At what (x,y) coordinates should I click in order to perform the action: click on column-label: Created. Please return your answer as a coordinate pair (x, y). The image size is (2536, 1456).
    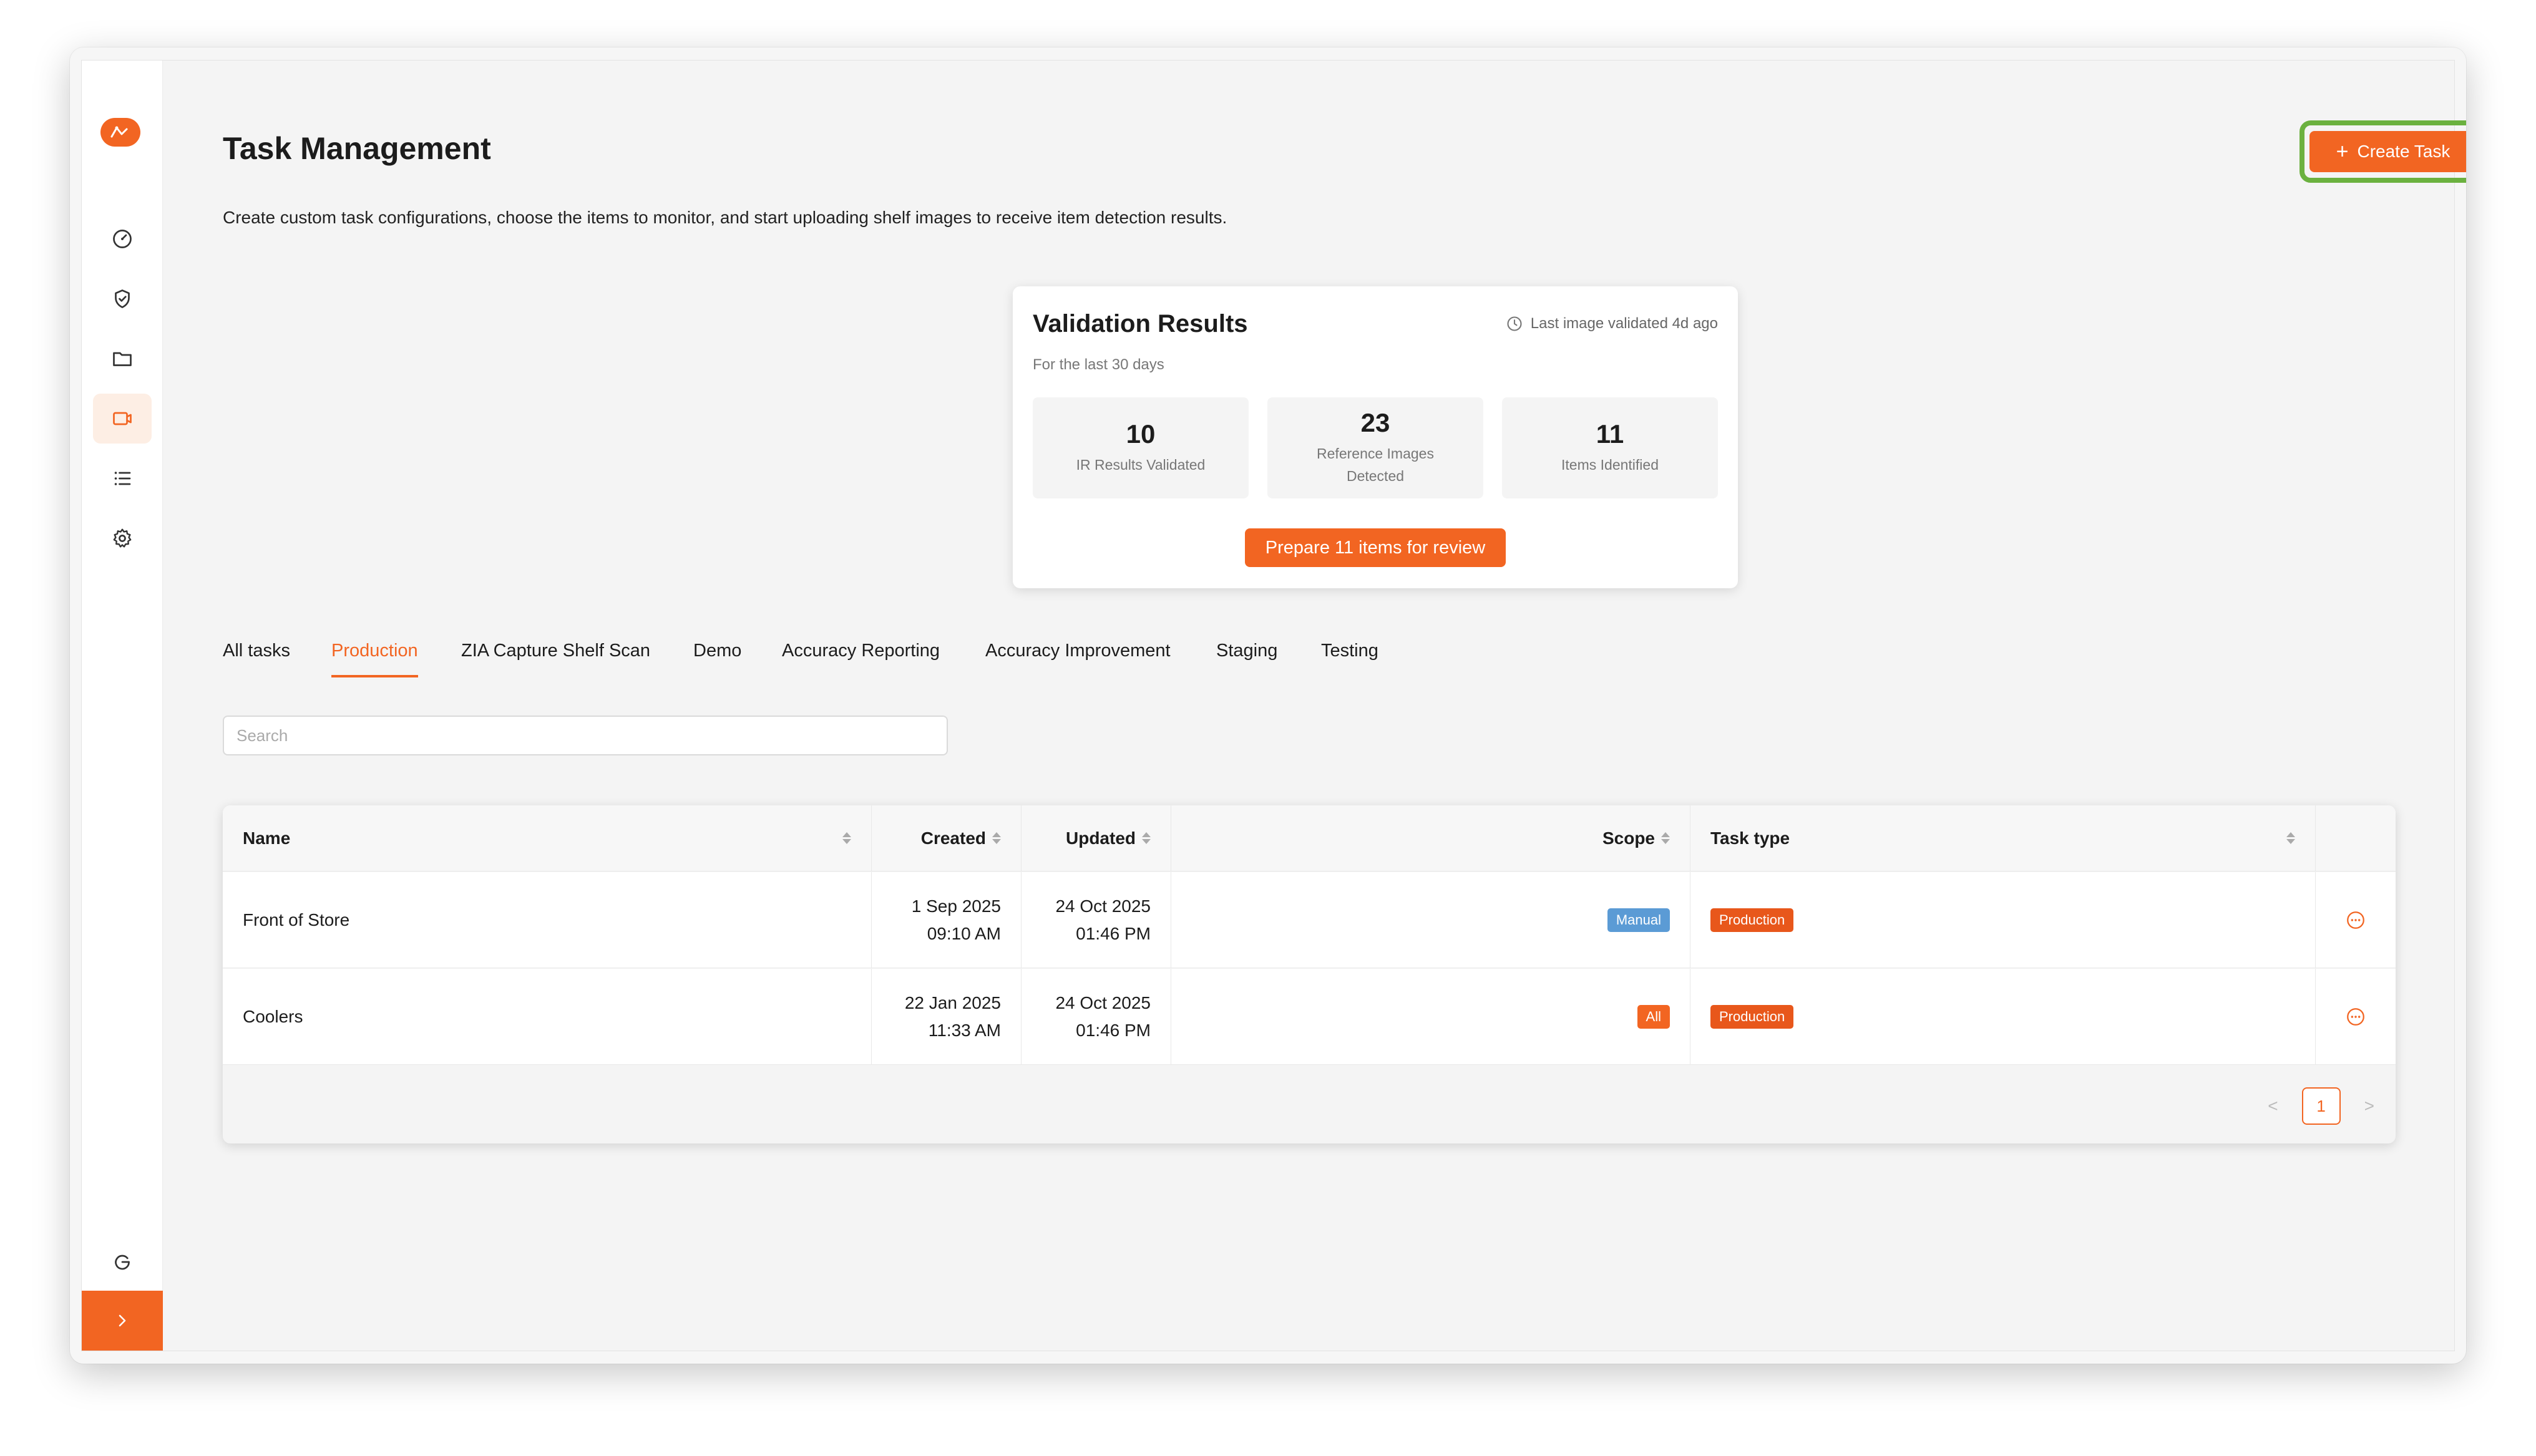
    Looking at the image, I should click on (953, 838).